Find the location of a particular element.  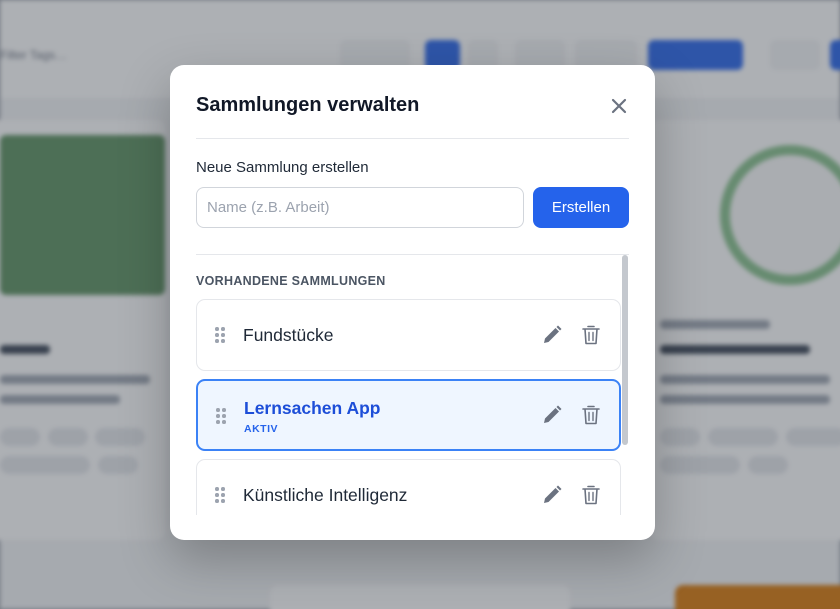

section-divider is located at coordinates (412, 254).